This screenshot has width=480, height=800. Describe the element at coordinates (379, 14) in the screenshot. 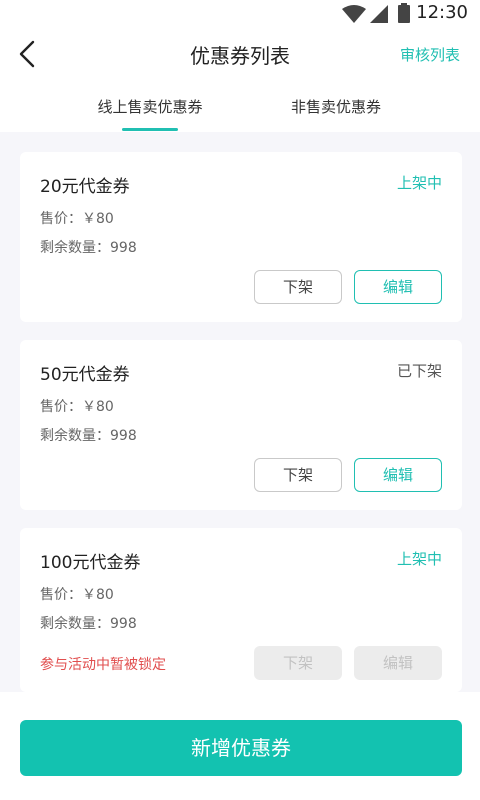

I see `signal-icon` at that location.